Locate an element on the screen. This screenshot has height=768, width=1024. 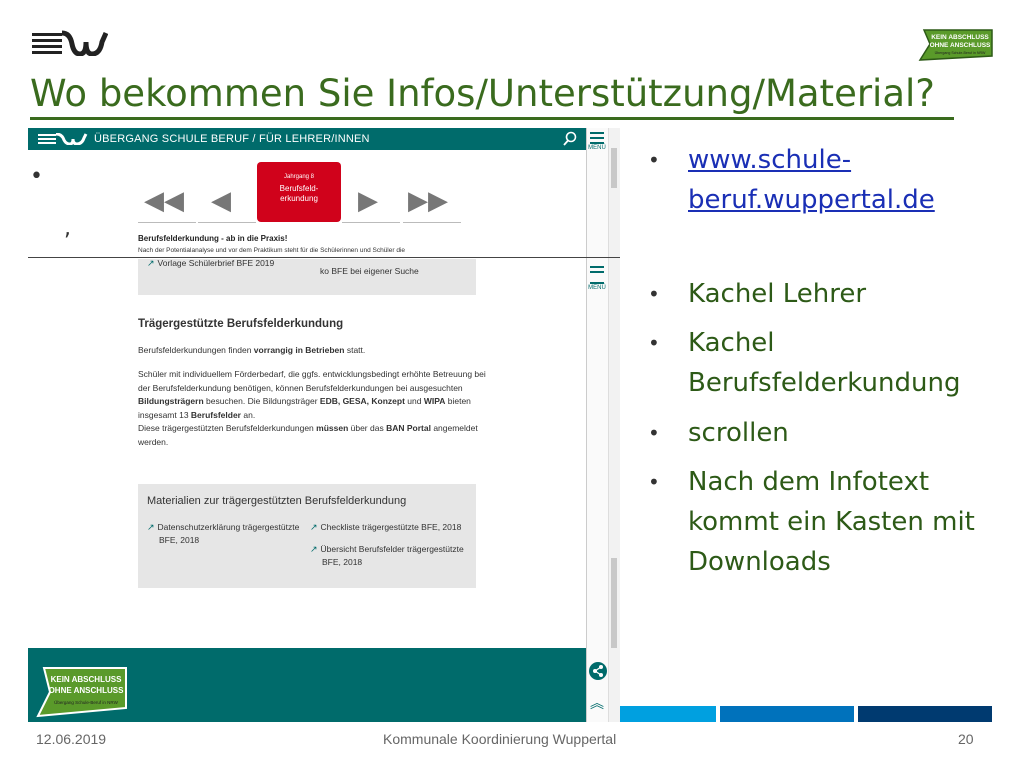
logo-line-3: Übergang Schule-Beruf in NRW is located at coordinates (960, 53).